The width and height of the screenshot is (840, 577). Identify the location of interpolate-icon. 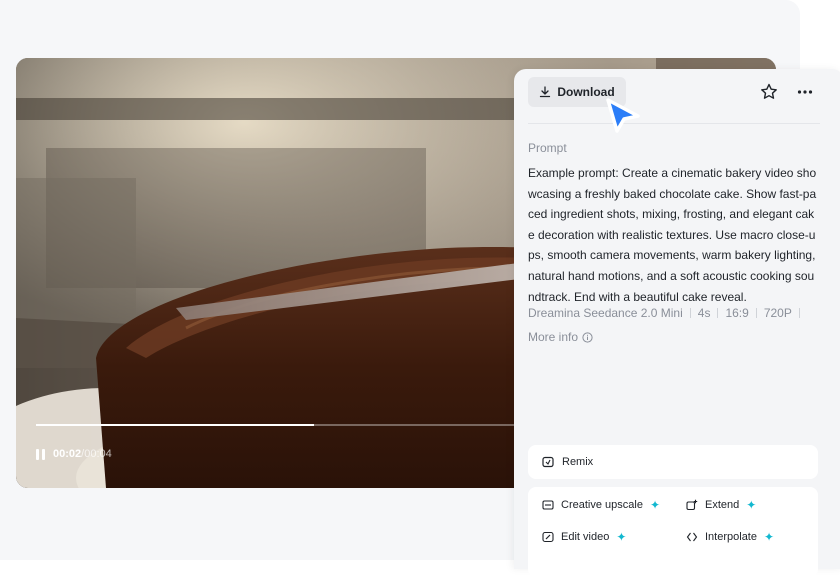
(692, 537).